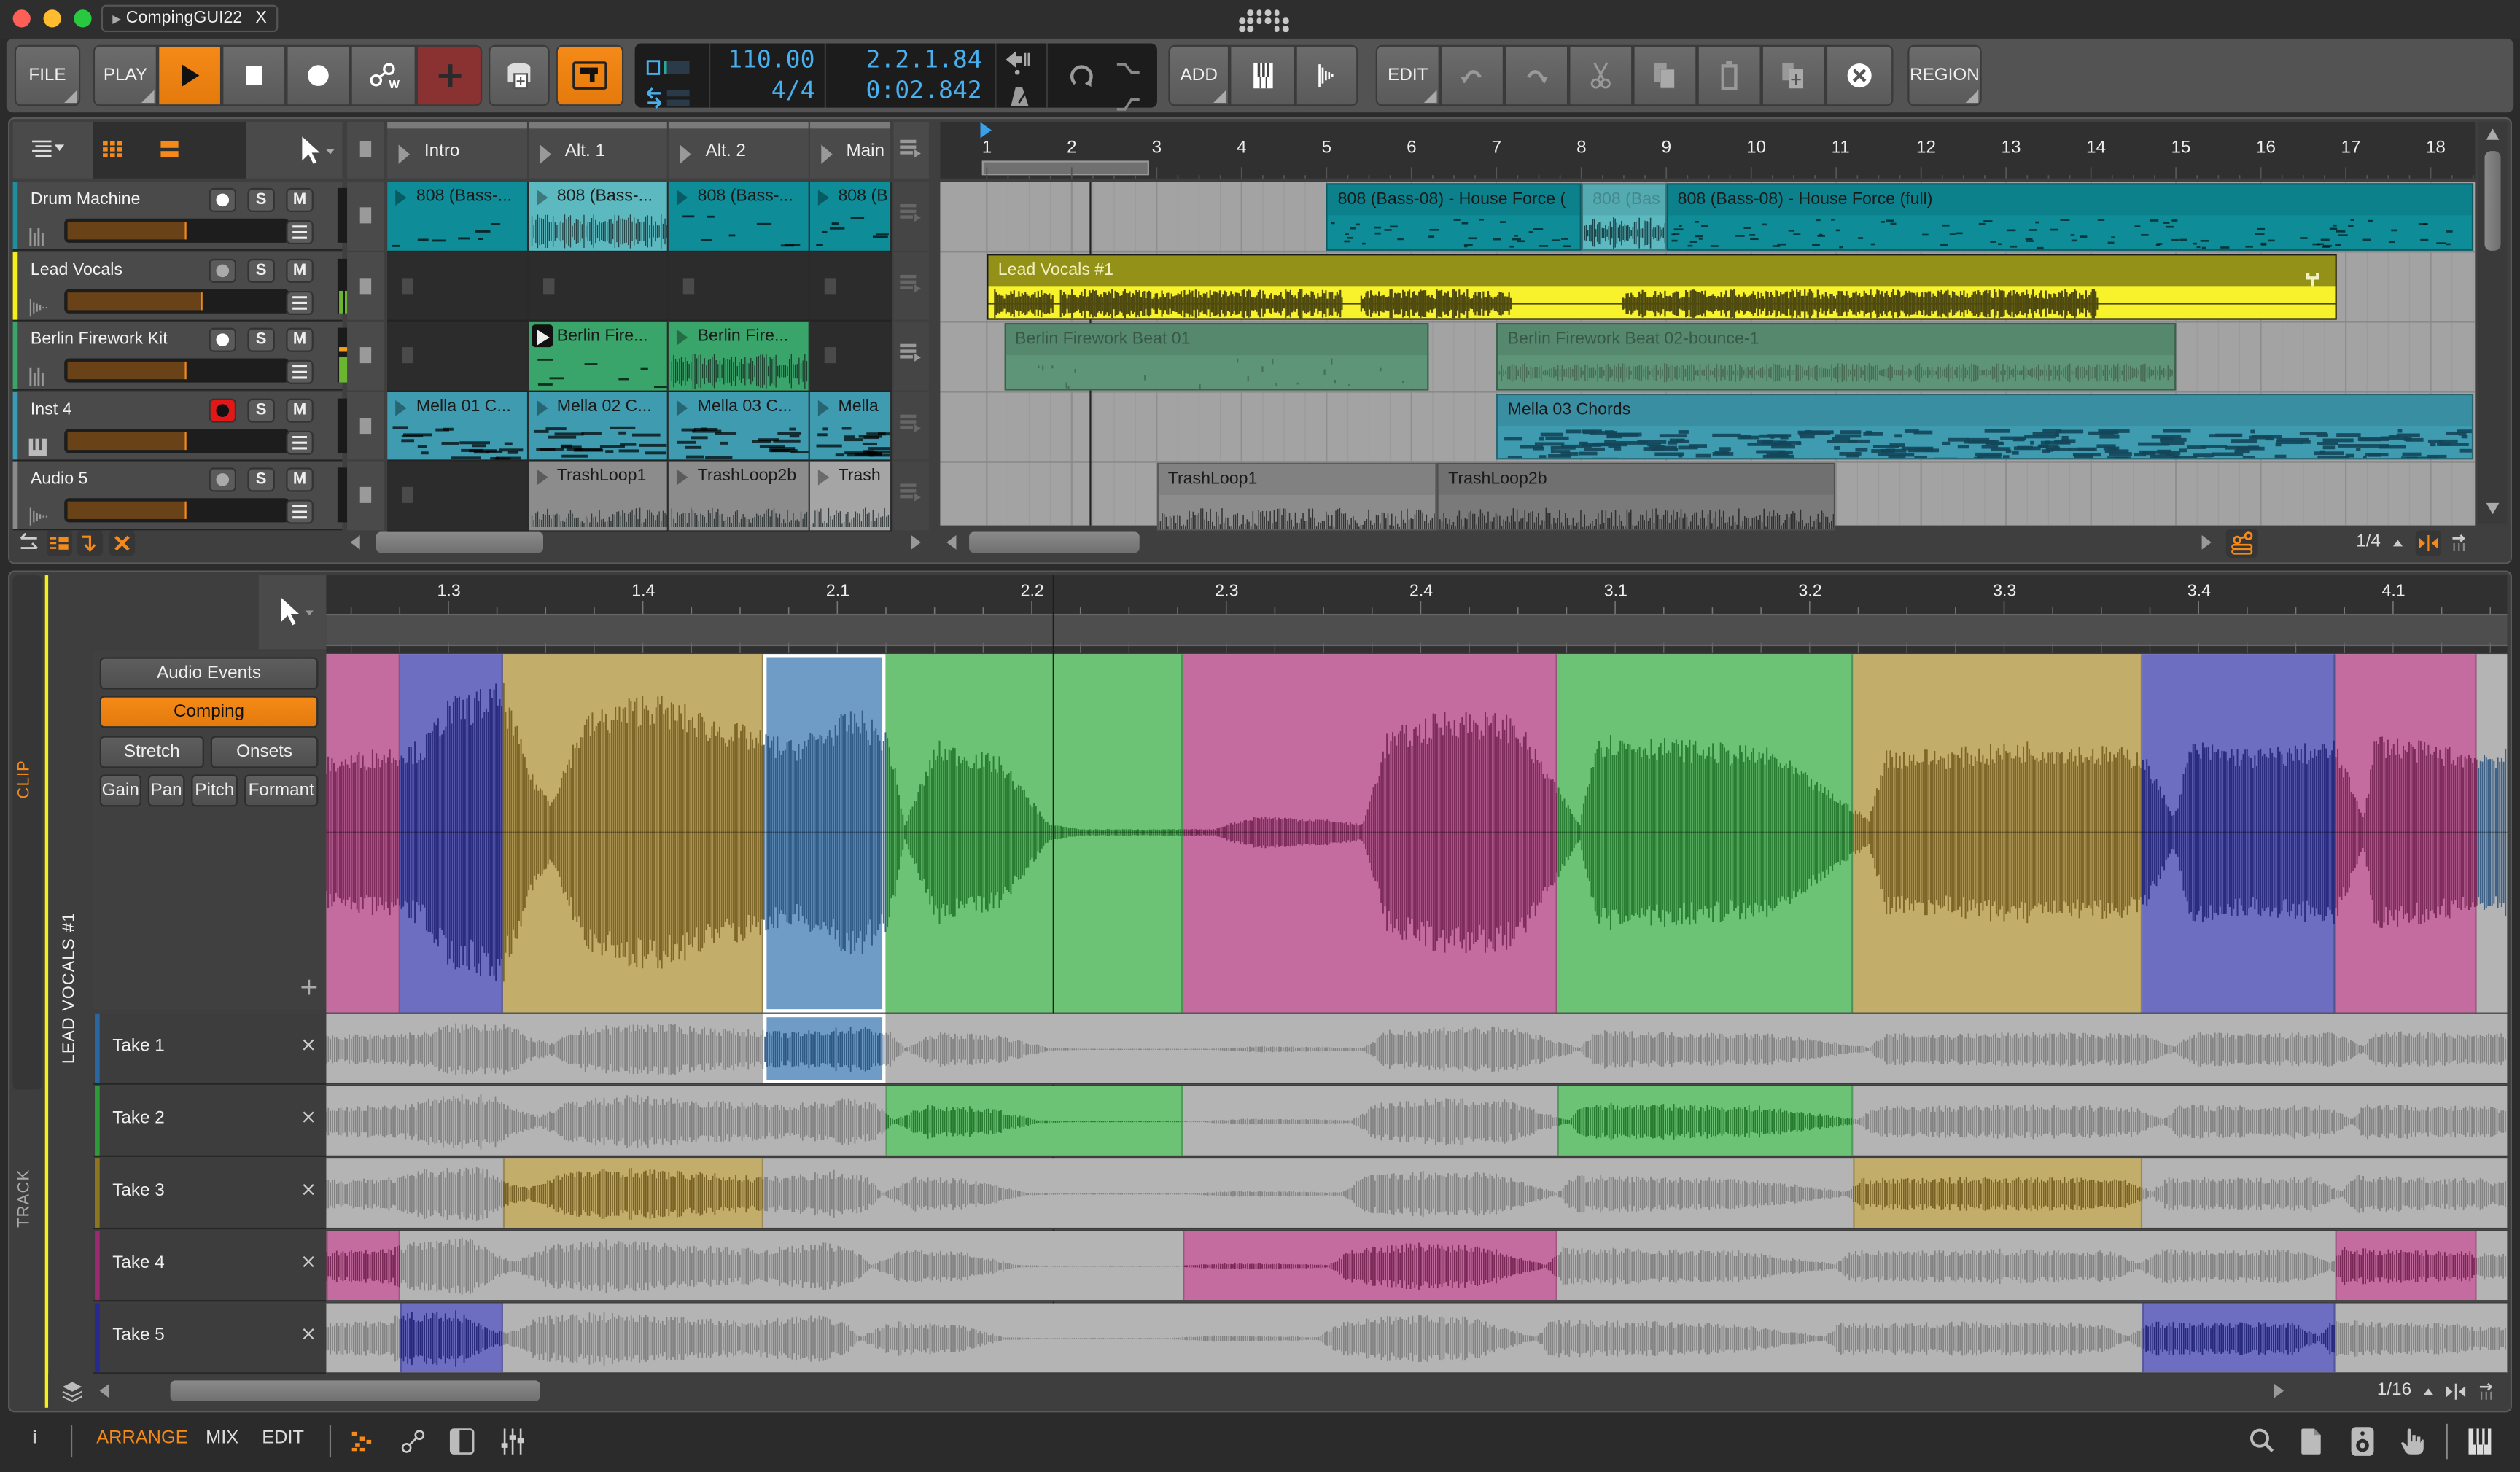 This screenshot has width=2520, height=1472. Describe the element at coordinates (365, 149) in the screenshot. I see `stop-all-button` at that location.